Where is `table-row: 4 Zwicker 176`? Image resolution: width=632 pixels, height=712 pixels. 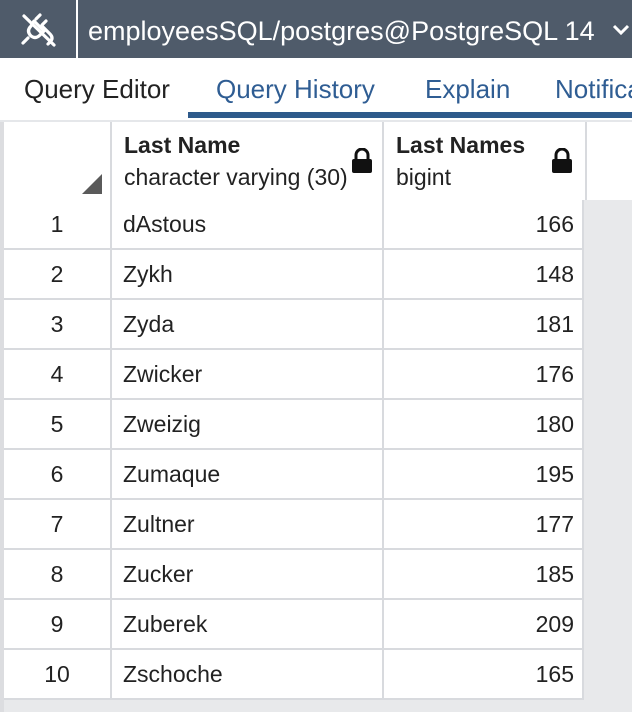 table-row: 4 Zwicker 176 is located at coordinates (294, 375).